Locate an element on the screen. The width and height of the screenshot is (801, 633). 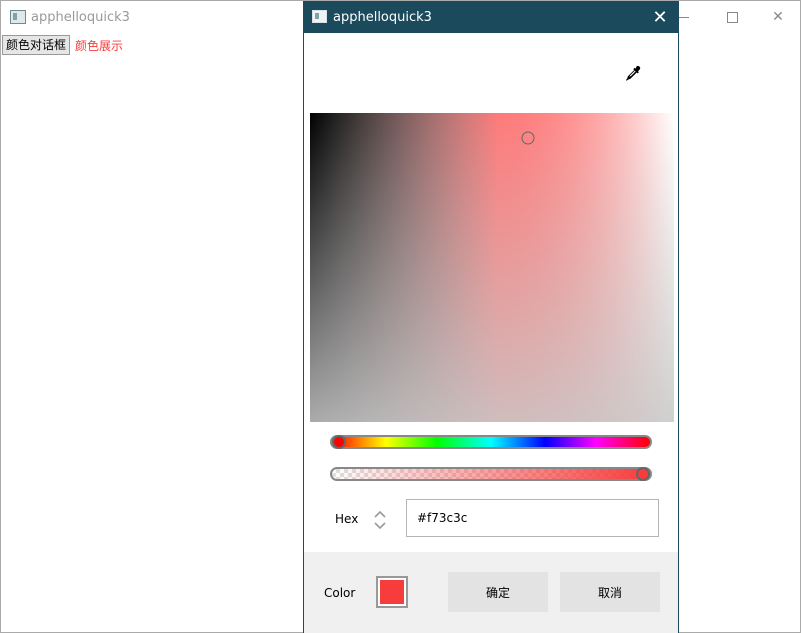
hex-input is located at coordinates (532, 518).